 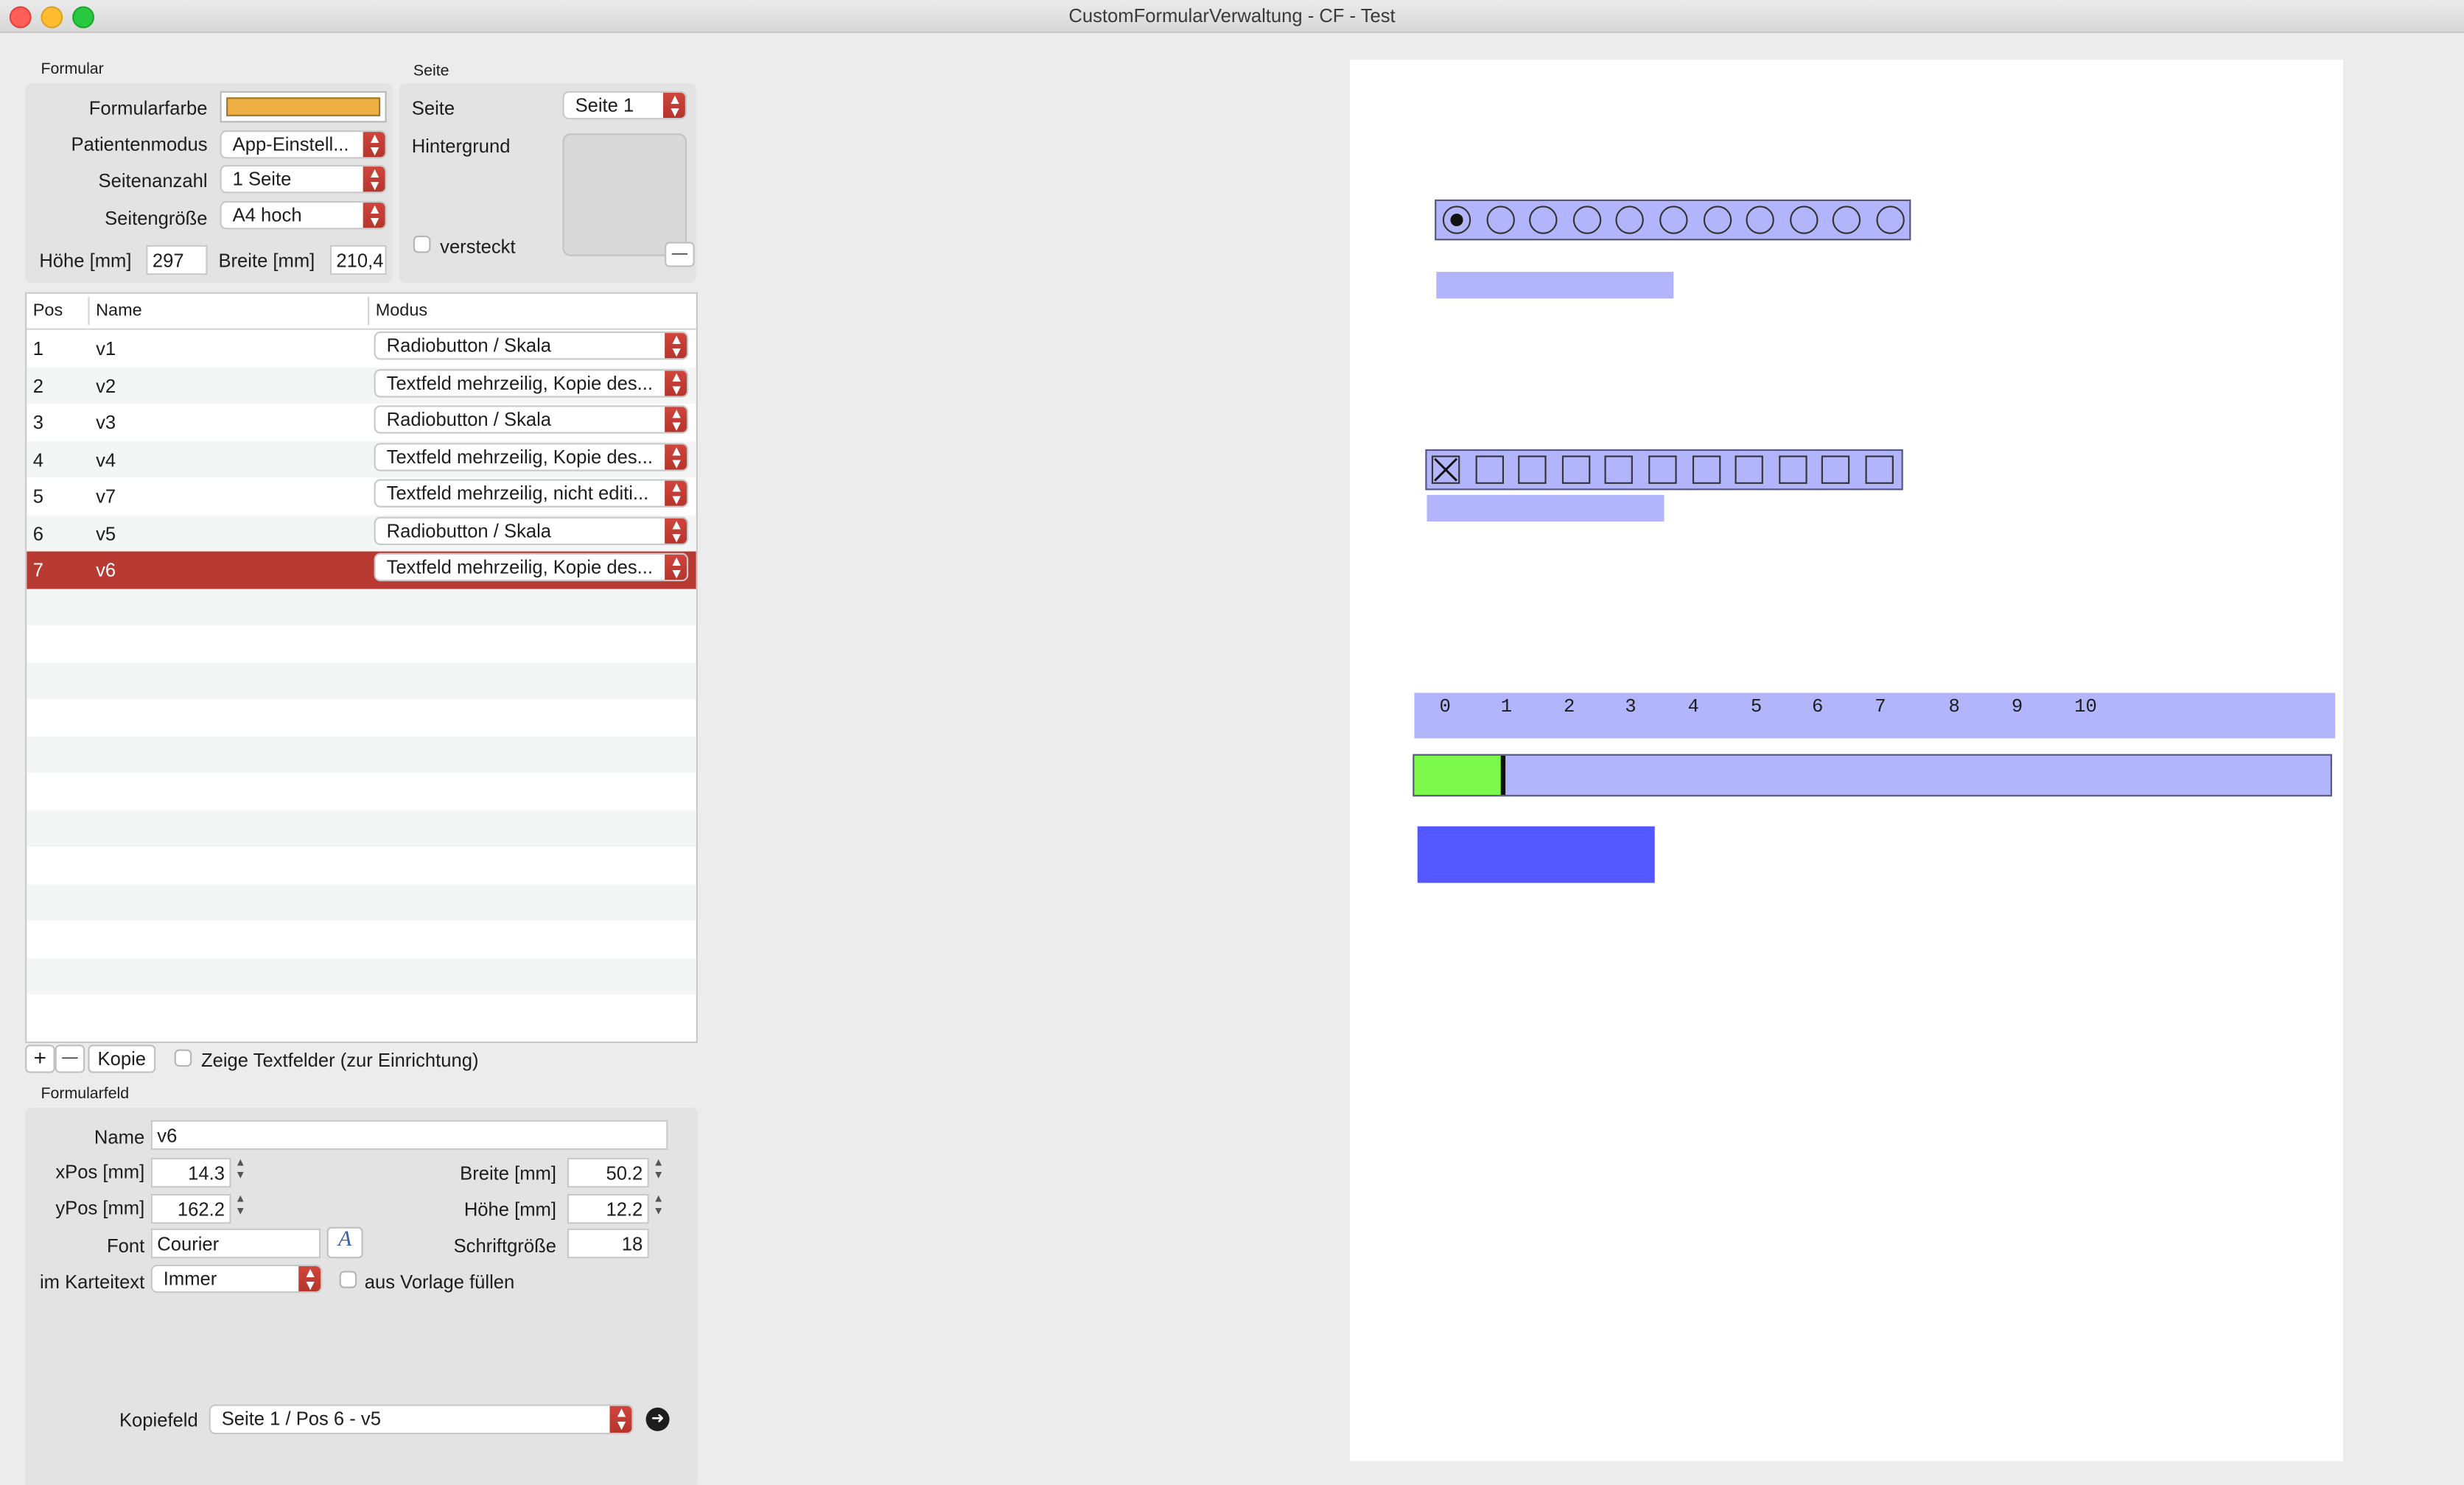 What do you see at coordinates (119, 311) in the screenshot?
I see `column-header-name: Name` at bounding box center [119, 311].